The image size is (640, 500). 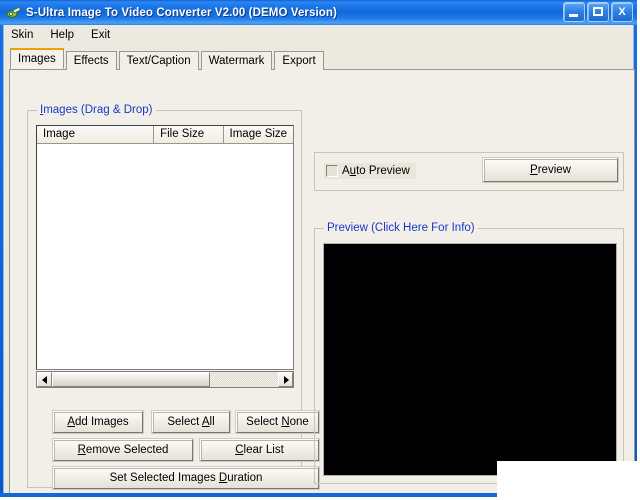 I want to click on auto-preview-checkbox: Auto Preview, so click(x=370, y=171).